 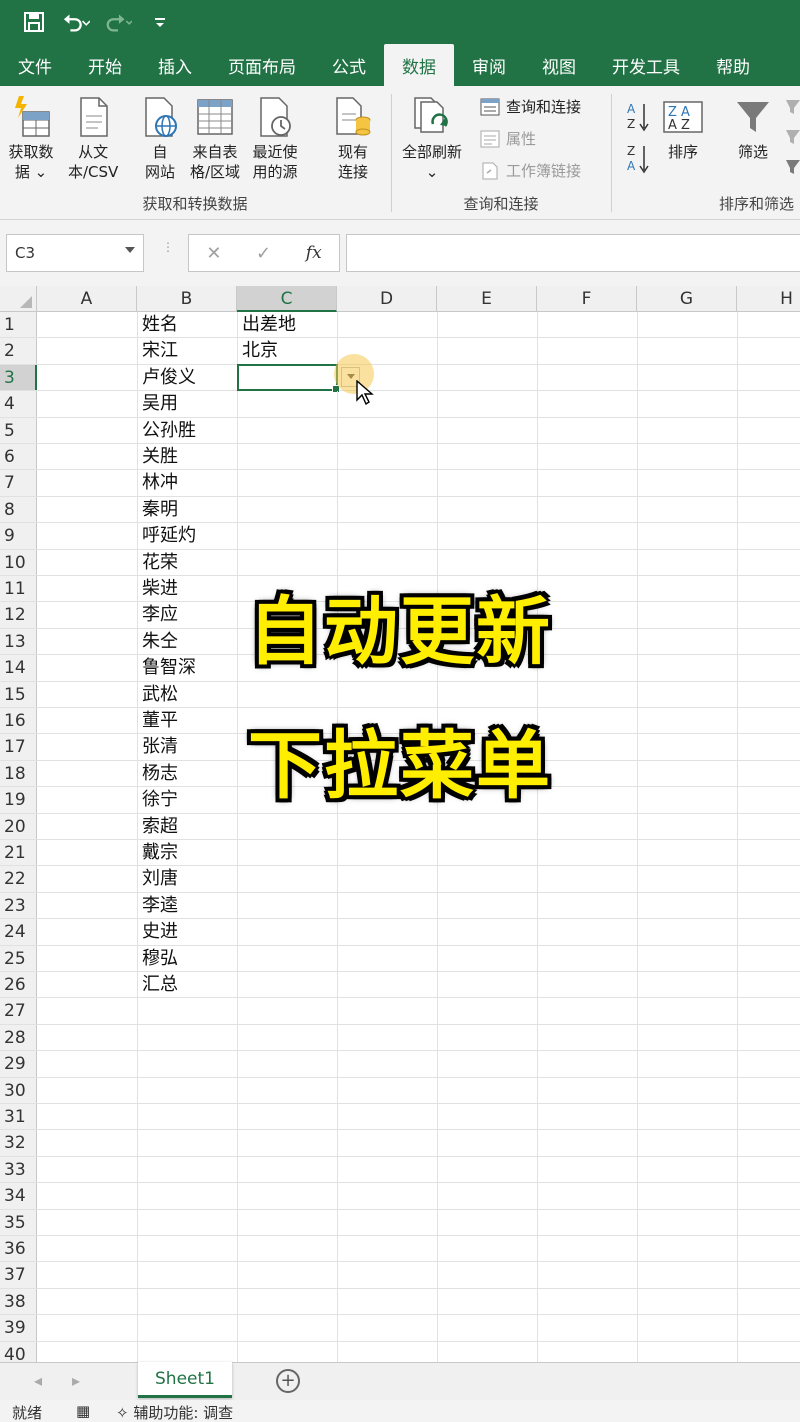 I want to click on chevron-down-icon, so click(x=130, y=250).